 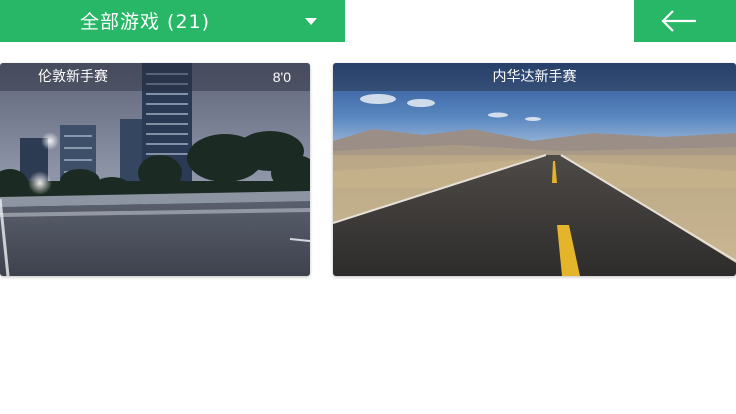 What do you see at coordinates (155, 77) in the screenshot?
I see `card-header: 伦敦新手赛 8'0` at bounding box center [155, 77].